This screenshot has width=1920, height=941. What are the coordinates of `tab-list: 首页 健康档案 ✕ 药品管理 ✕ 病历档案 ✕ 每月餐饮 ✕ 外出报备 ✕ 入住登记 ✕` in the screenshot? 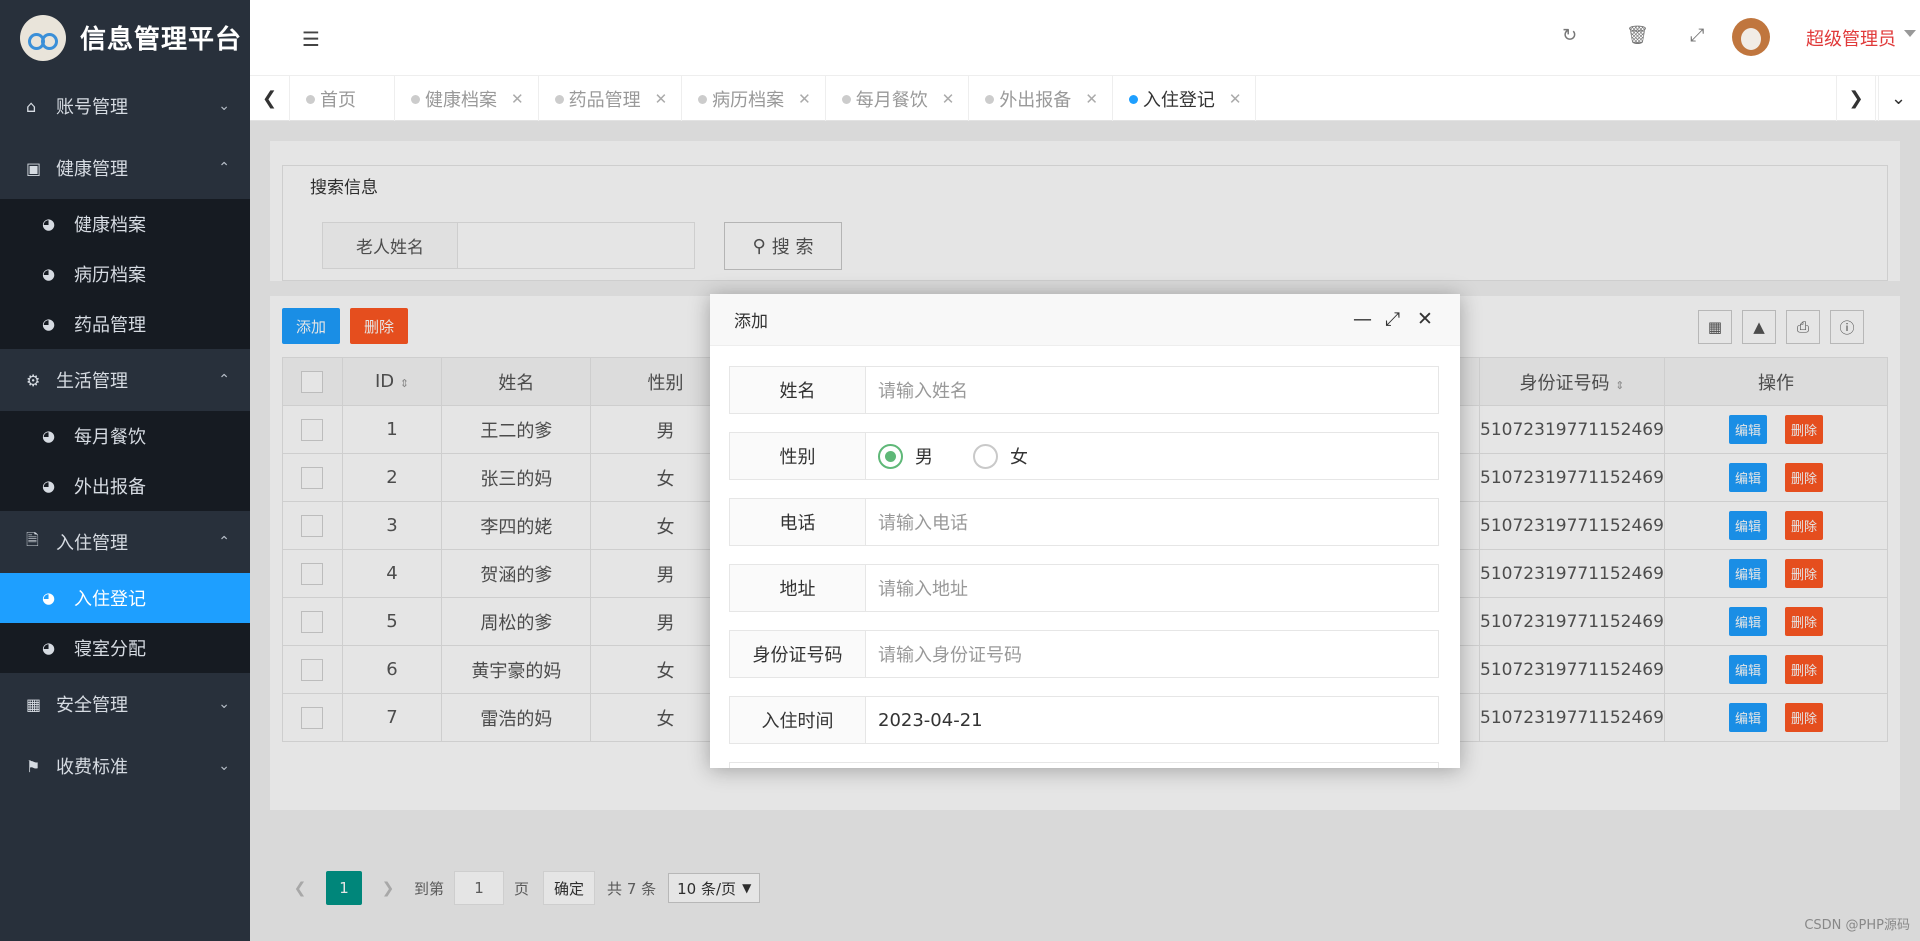 It's located at (773, 98).